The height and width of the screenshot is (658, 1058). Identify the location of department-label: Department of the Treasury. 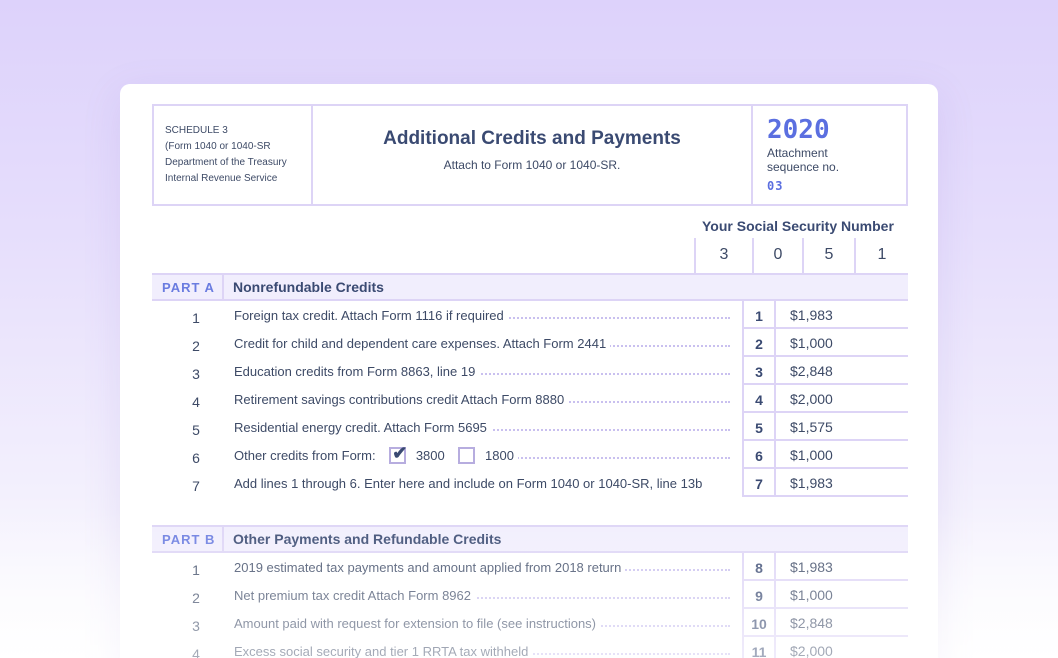
(226, 162).